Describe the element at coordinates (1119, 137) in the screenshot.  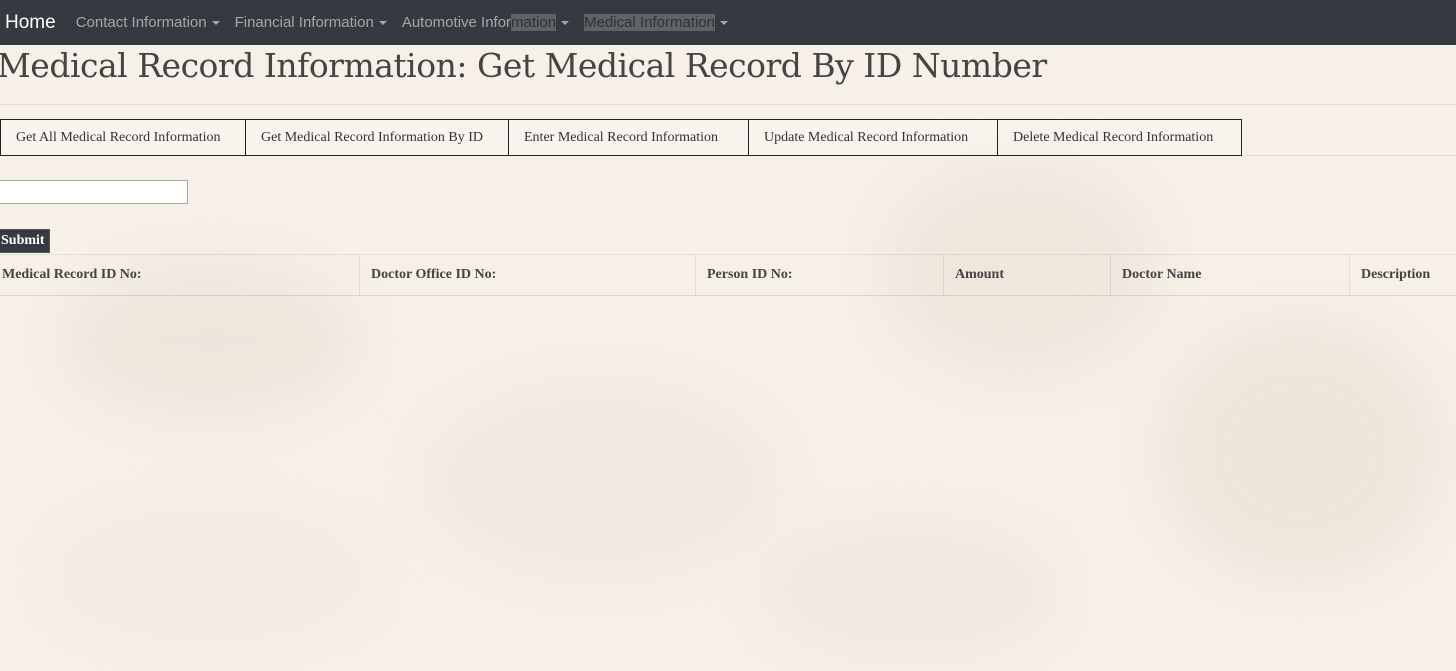
I see `delete-medical-record-button: Delete Medical Record Information` at that location.